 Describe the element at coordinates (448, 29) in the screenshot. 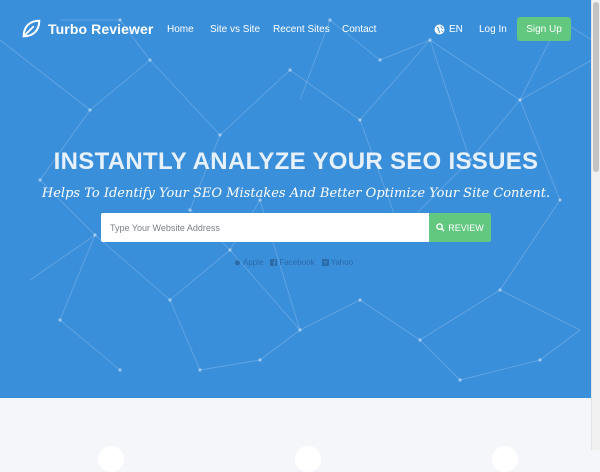

I see `language-selector: EN` at that location.